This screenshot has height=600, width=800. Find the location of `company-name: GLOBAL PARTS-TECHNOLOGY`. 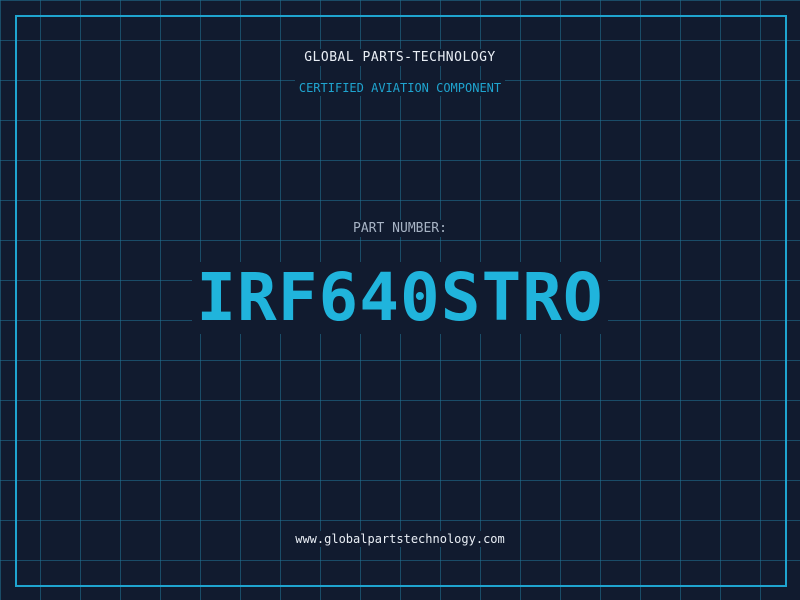

company-name: GLOBAL PARTS-TECHNOLOGY is located at coordinates (400, 57).